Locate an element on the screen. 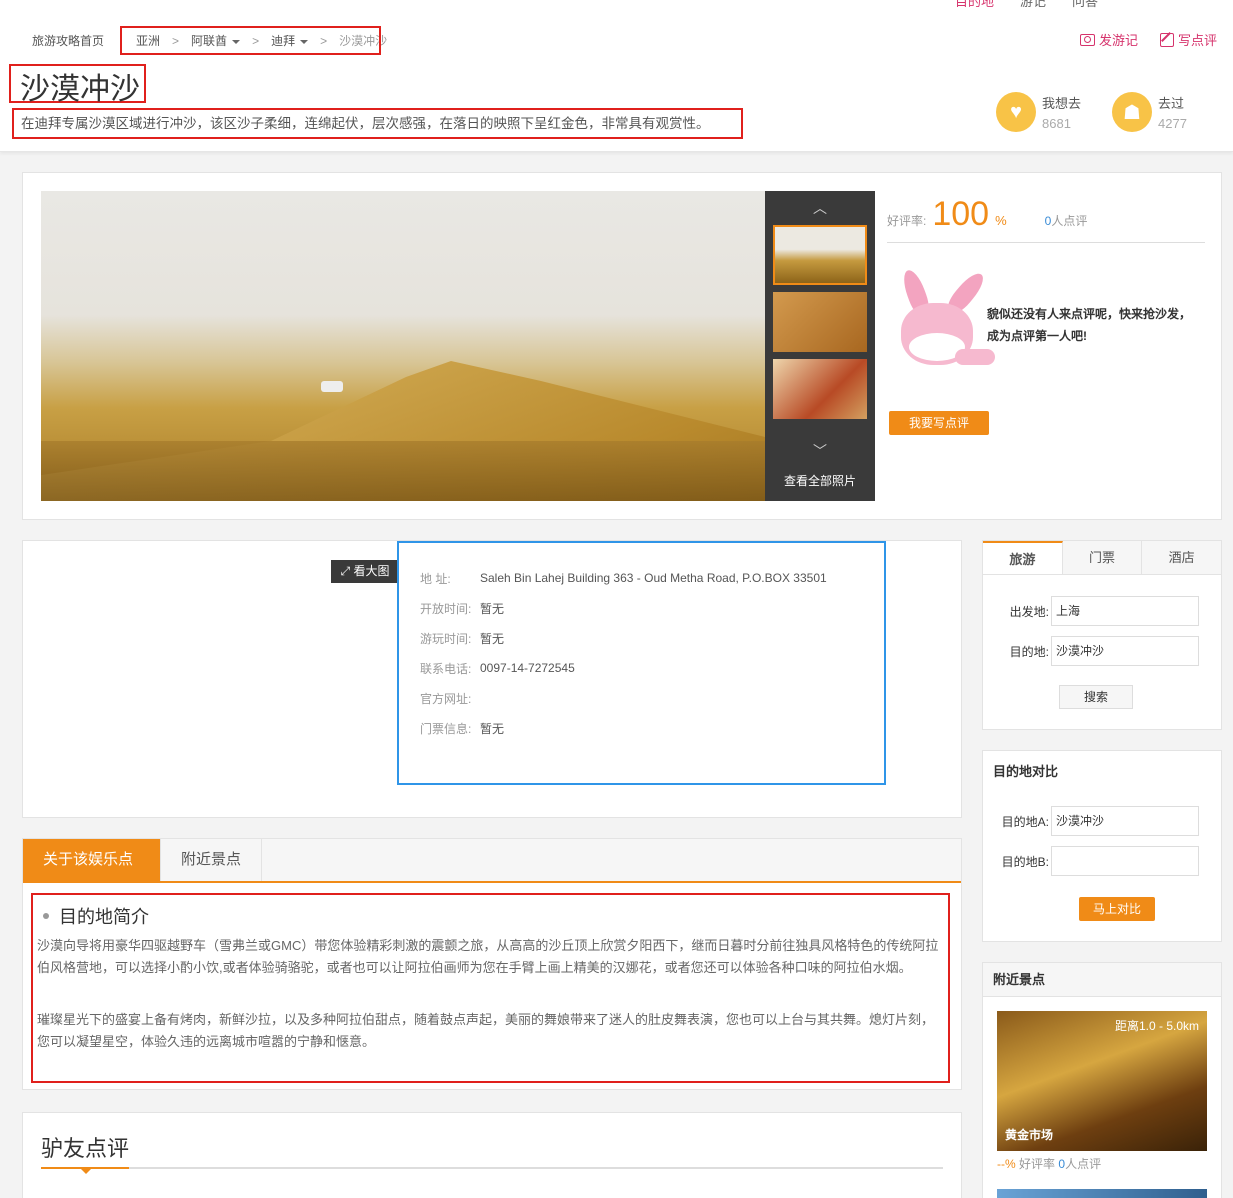 The height and width of the screenshot is (1198, 1233). about-tabs: 关于该娱乐点 附近景点 is located at coordinates (492, 861).